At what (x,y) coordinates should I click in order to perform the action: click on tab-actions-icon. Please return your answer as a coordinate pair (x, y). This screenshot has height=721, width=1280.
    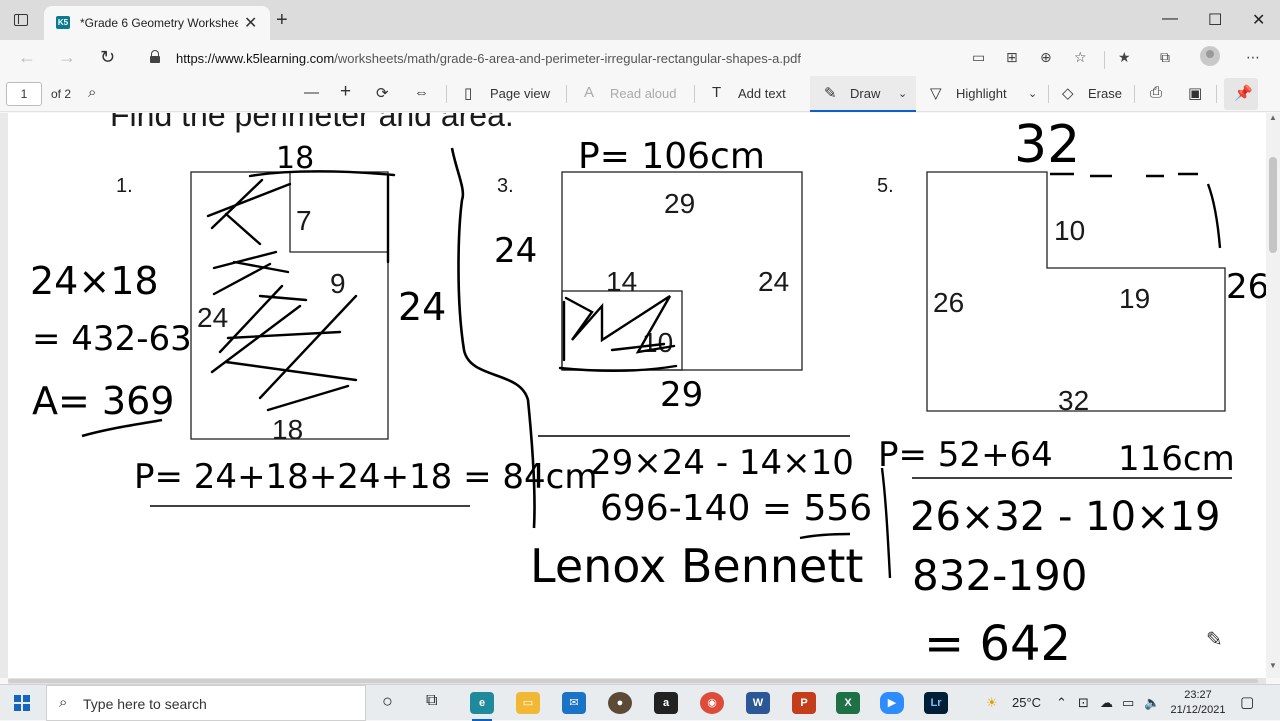
    Looking at the image, I should click on (21, 20).